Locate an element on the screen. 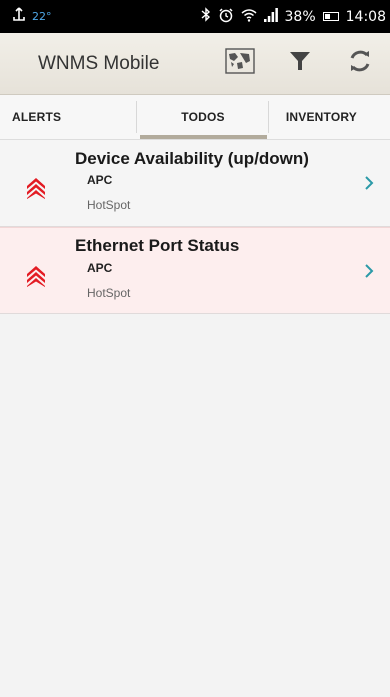 The image size is (390, 697). map-icon is located at coordinates (240, 63).